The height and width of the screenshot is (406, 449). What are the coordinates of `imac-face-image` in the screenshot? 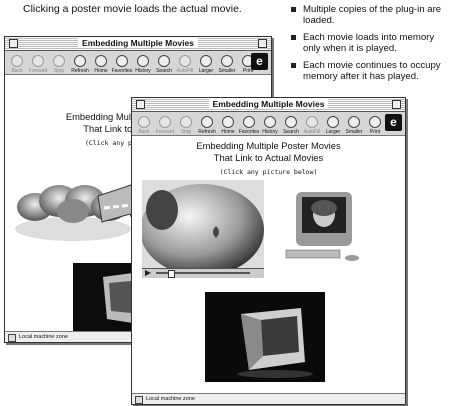 It's located at (323, 230).